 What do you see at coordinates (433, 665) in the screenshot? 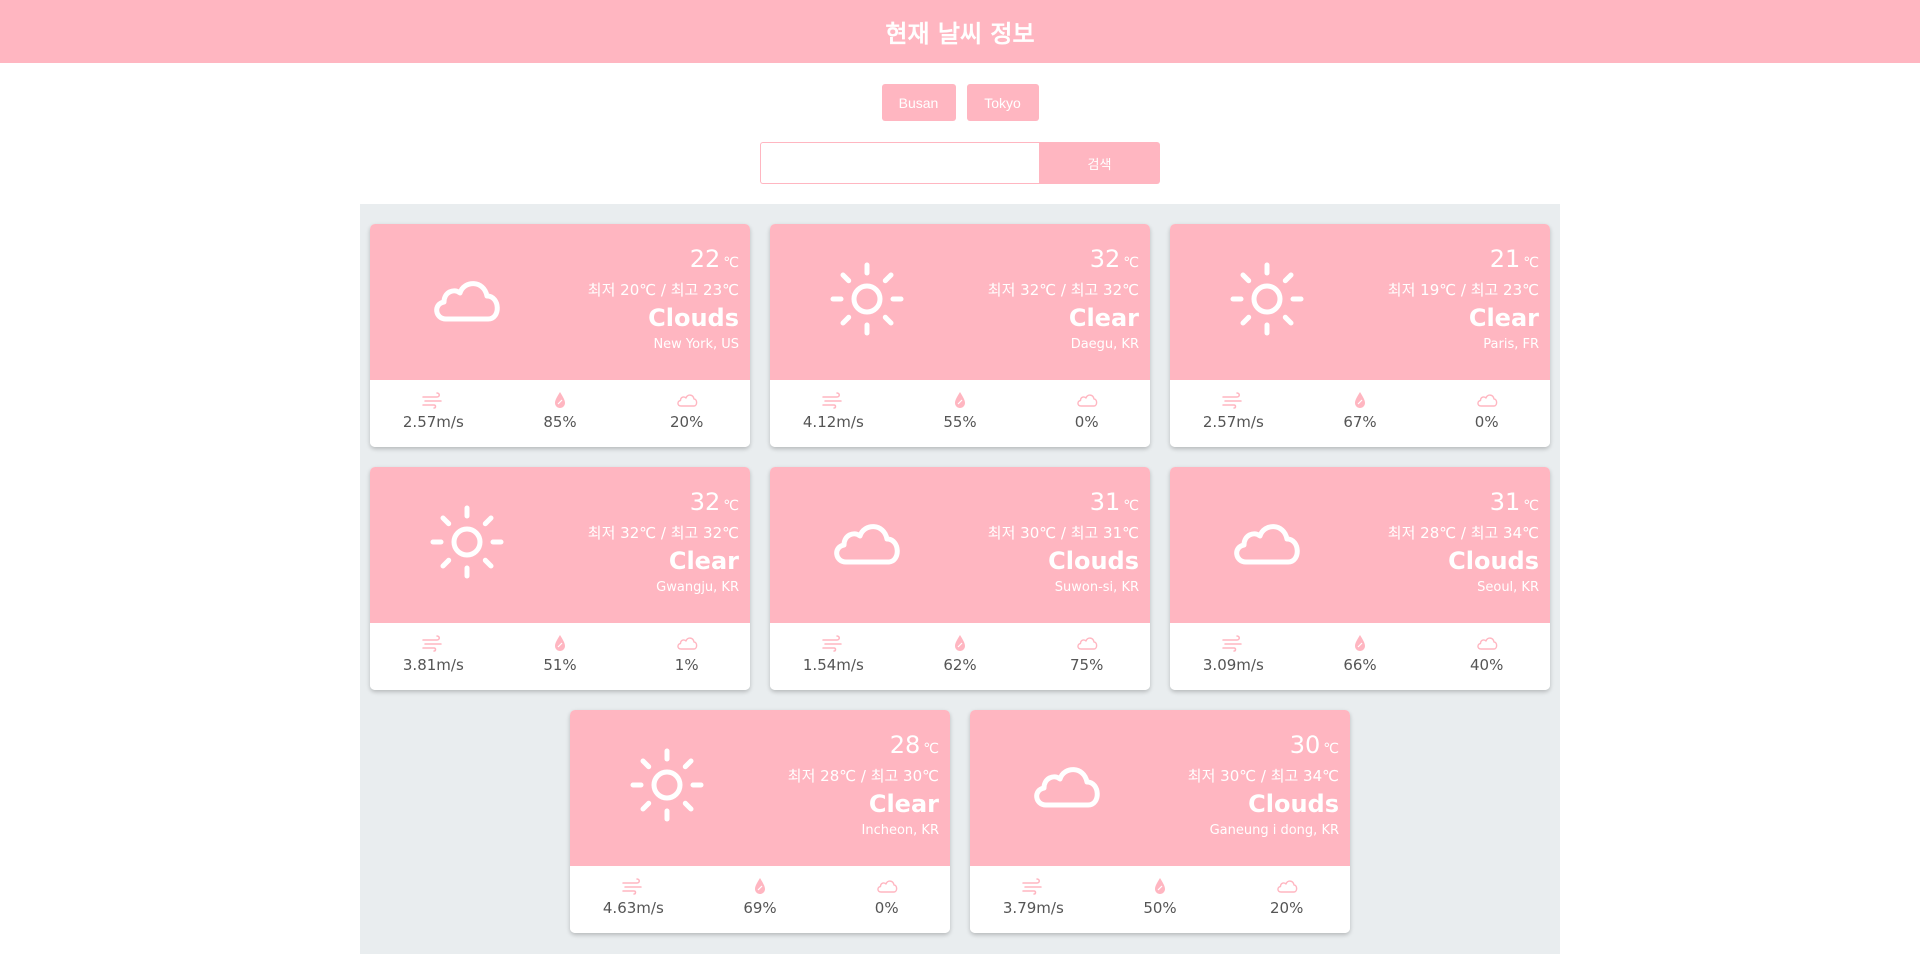
I see `wind-speed-value: 3.81m/s` at bounding box center [433, 665].